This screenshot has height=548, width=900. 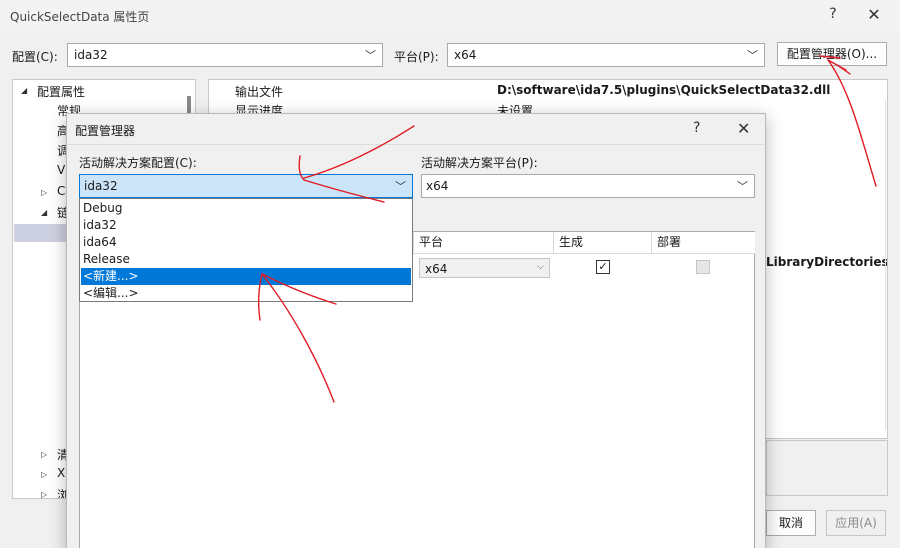 What do you see at coordinates (465, 55) in the screenshot?
I see `platform-combo-value: x64` at bounding box center [465, 55].